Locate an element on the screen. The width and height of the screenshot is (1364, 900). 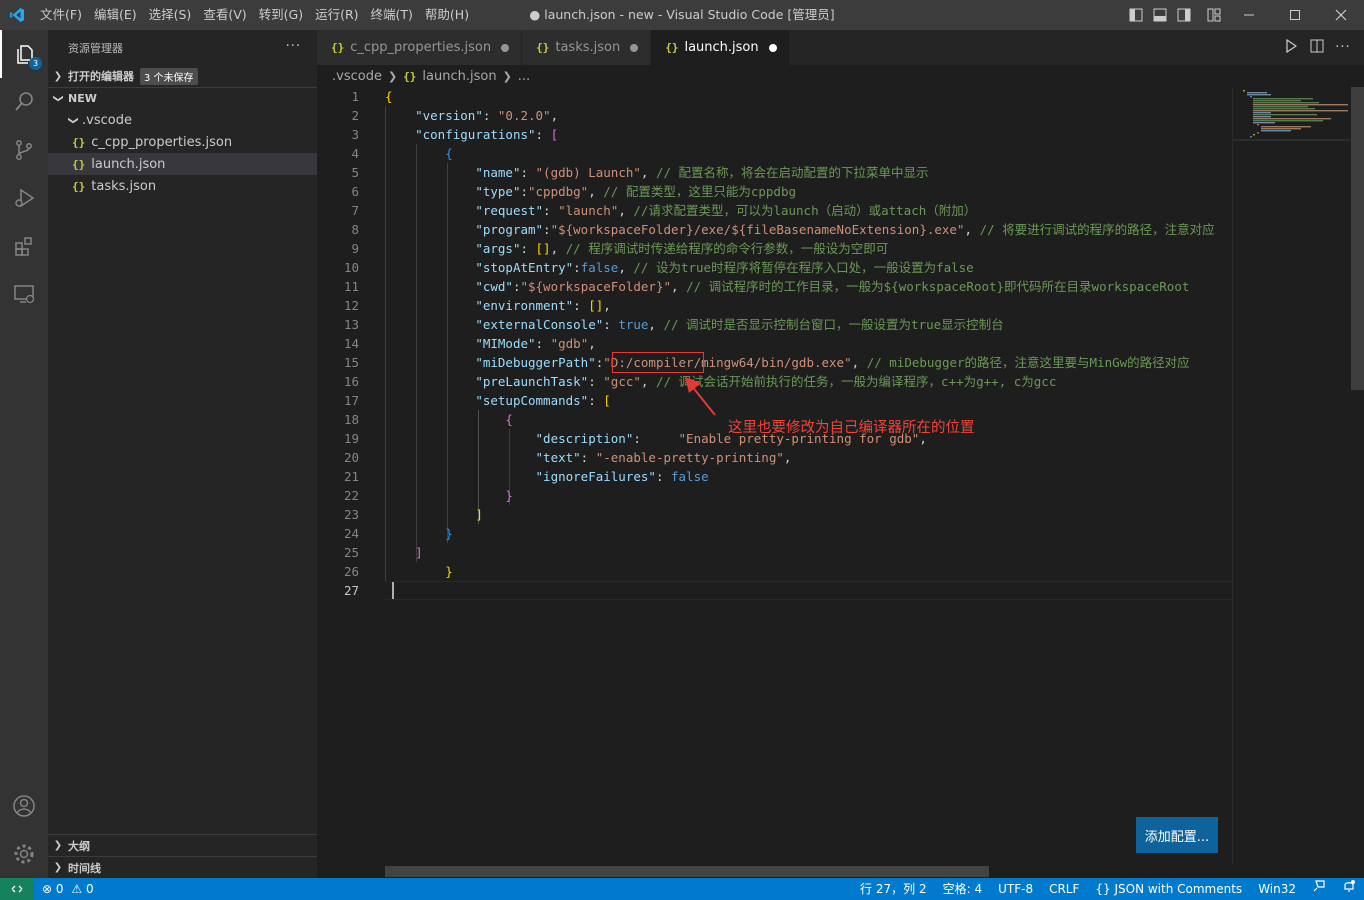
close-icon is located at coordinates (1341, 15).